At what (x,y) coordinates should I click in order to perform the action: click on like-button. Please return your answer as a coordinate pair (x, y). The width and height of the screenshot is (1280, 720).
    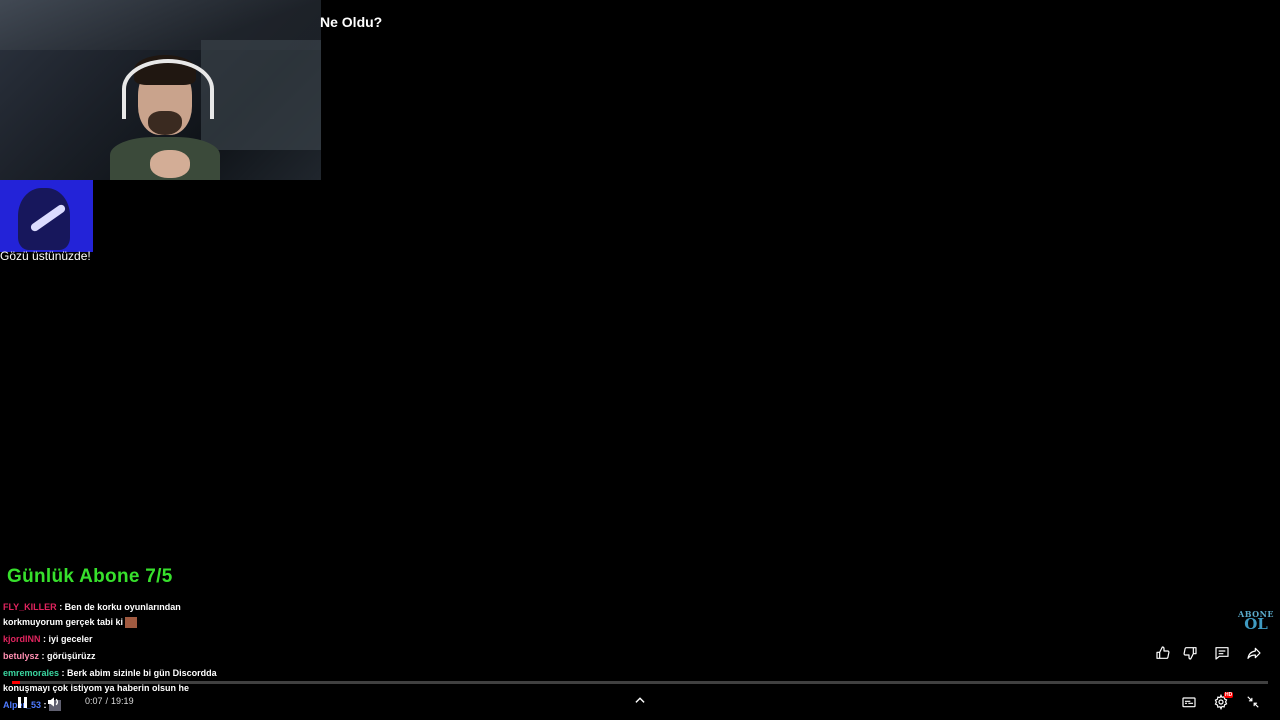
    Looking at the image, I should click on (1163, 653).